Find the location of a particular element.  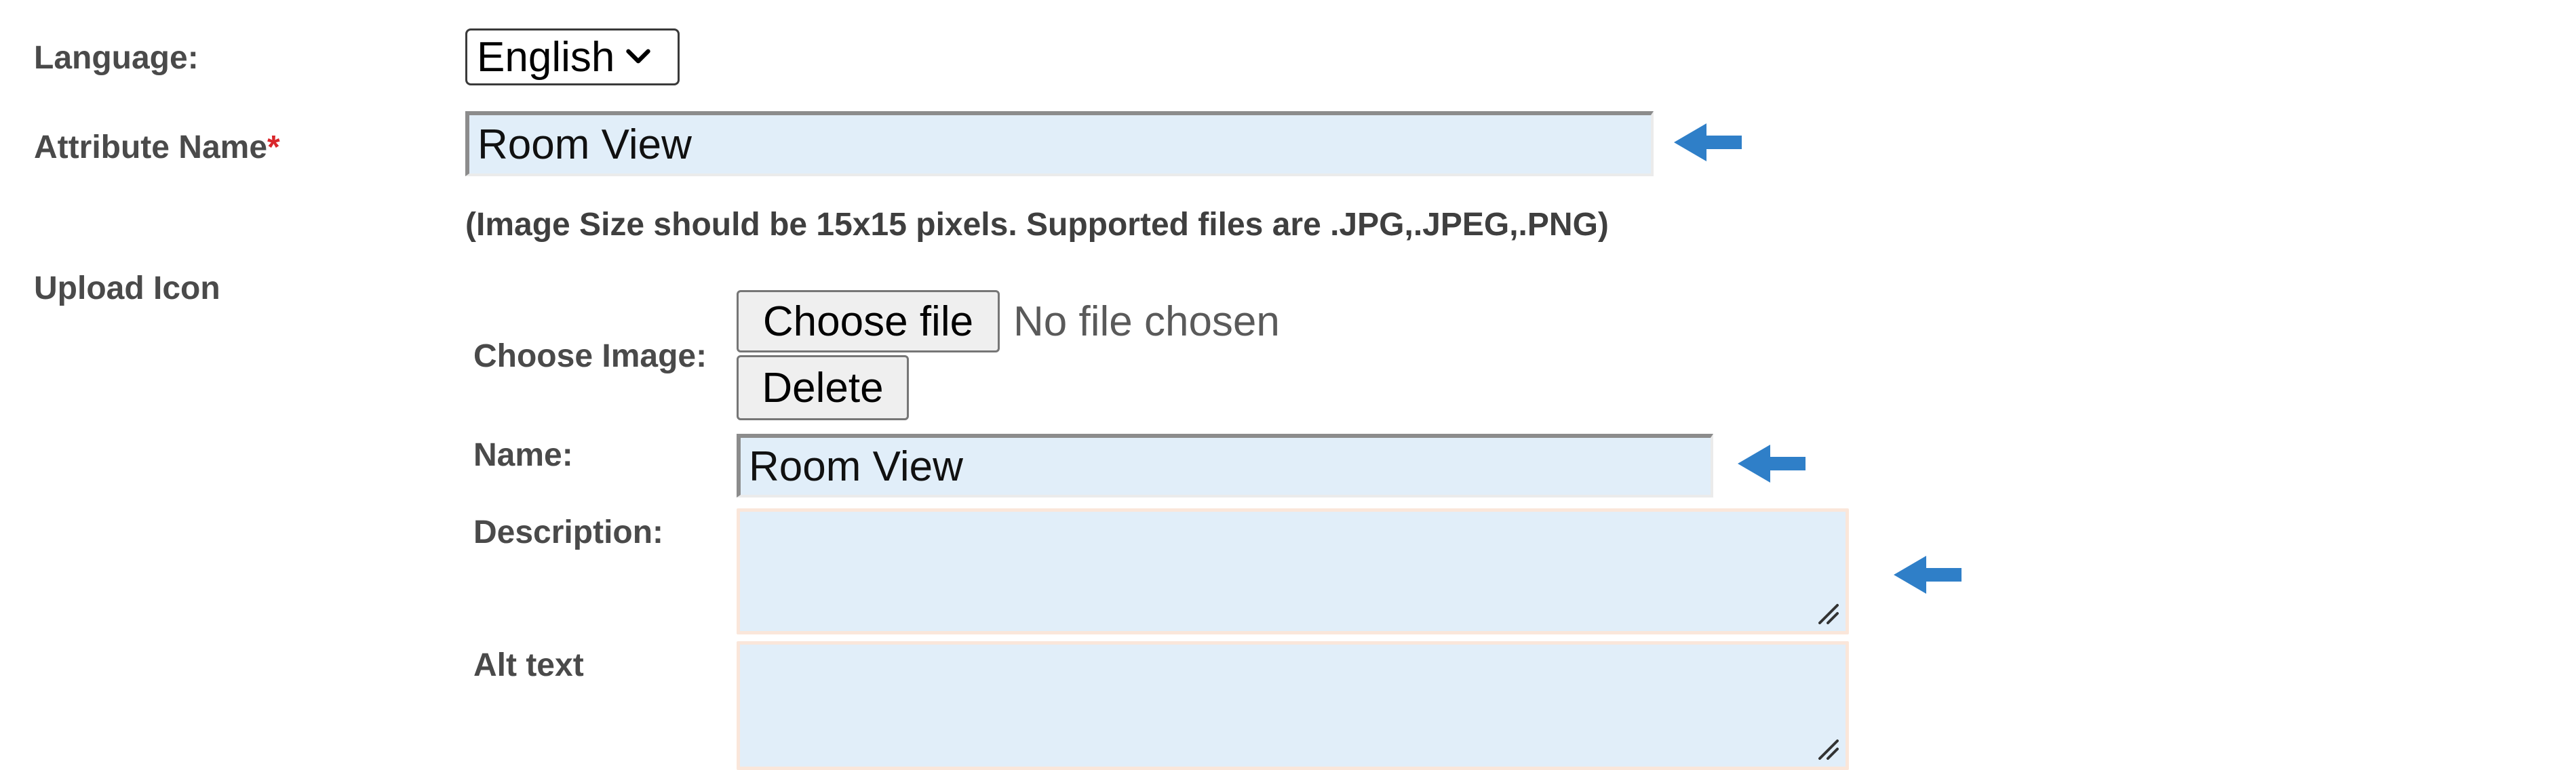

attribute-name-label: Attribute Name* is located at coordinates (157, 147).